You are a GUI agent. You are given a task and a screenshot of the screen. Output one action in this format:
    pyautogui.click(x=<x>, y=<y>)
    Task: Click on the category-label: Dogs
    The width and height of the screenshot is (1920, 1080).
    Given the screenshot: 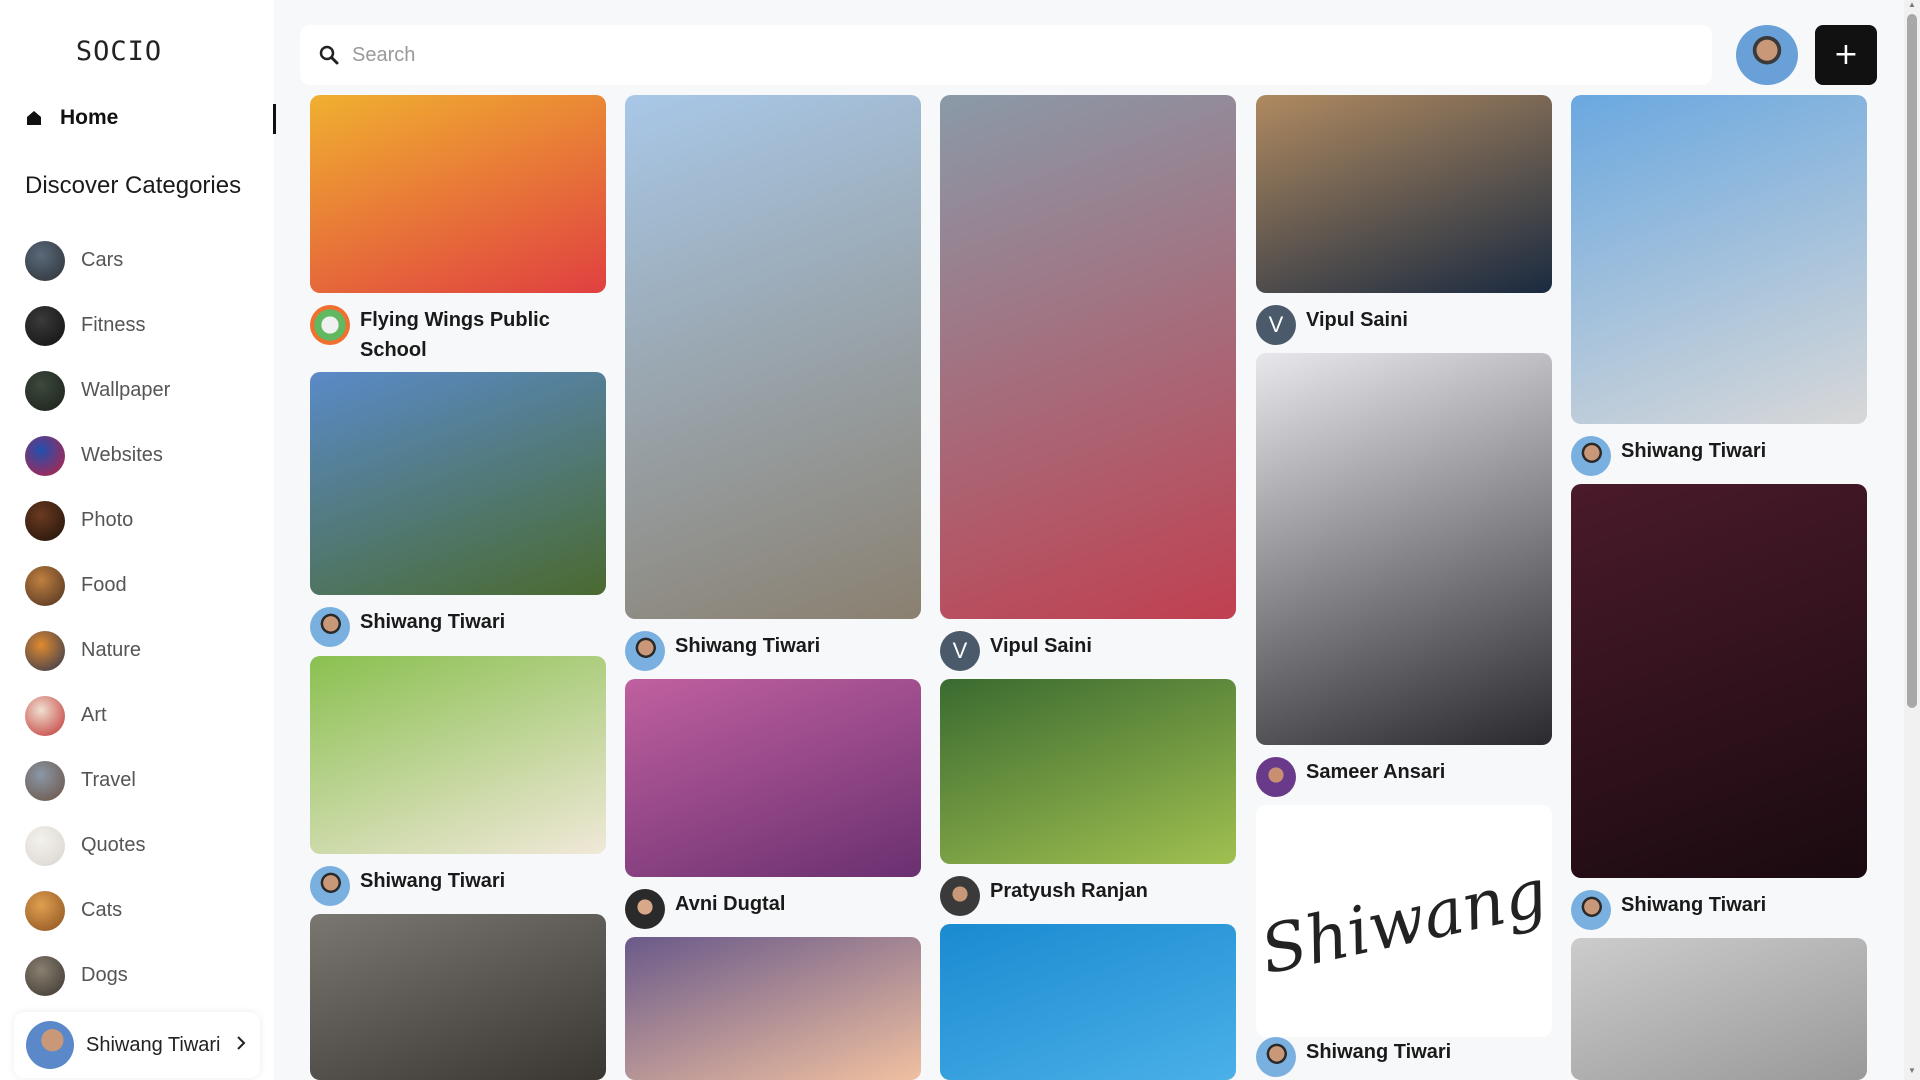 What is the action you would take?
    pyautogui.click(x=104, y=975)
    